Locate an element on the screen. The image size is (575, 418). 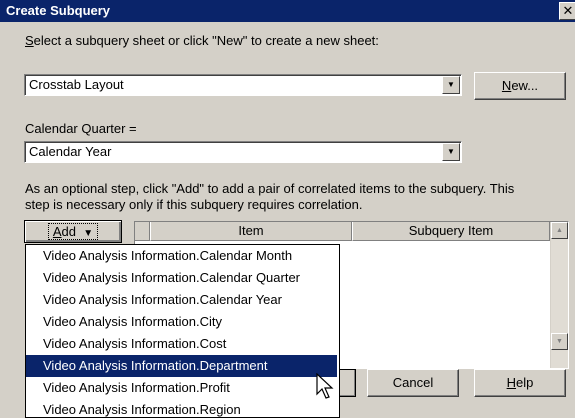
mouse-pointer-icon is located at coordinates (325, 386).